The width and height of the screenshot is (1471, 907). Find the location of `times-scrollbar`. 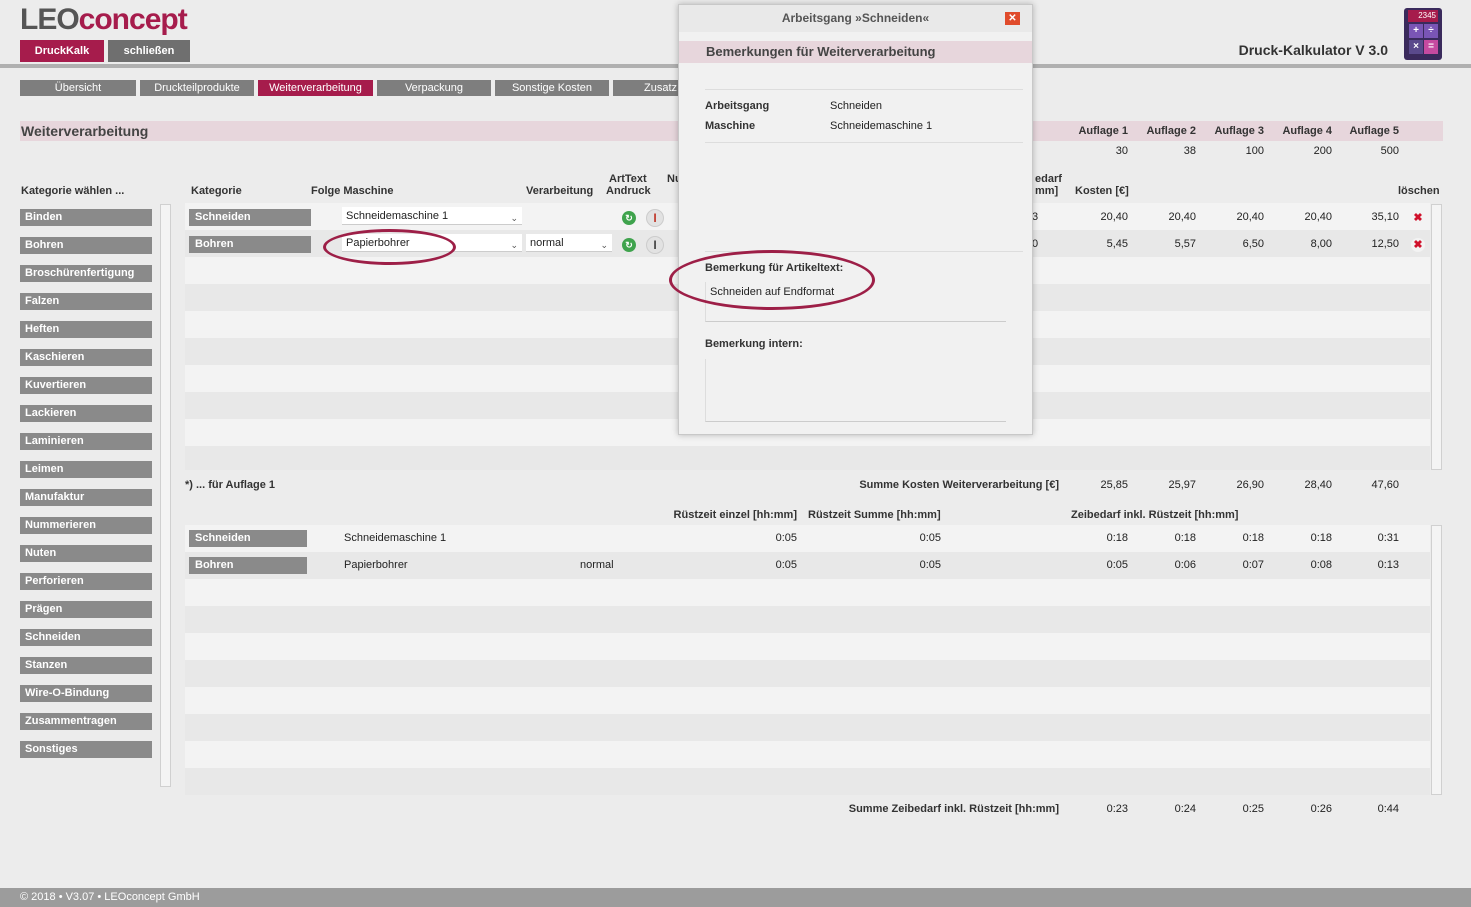

times-scrollbar is located at coordinates (1436, 660).